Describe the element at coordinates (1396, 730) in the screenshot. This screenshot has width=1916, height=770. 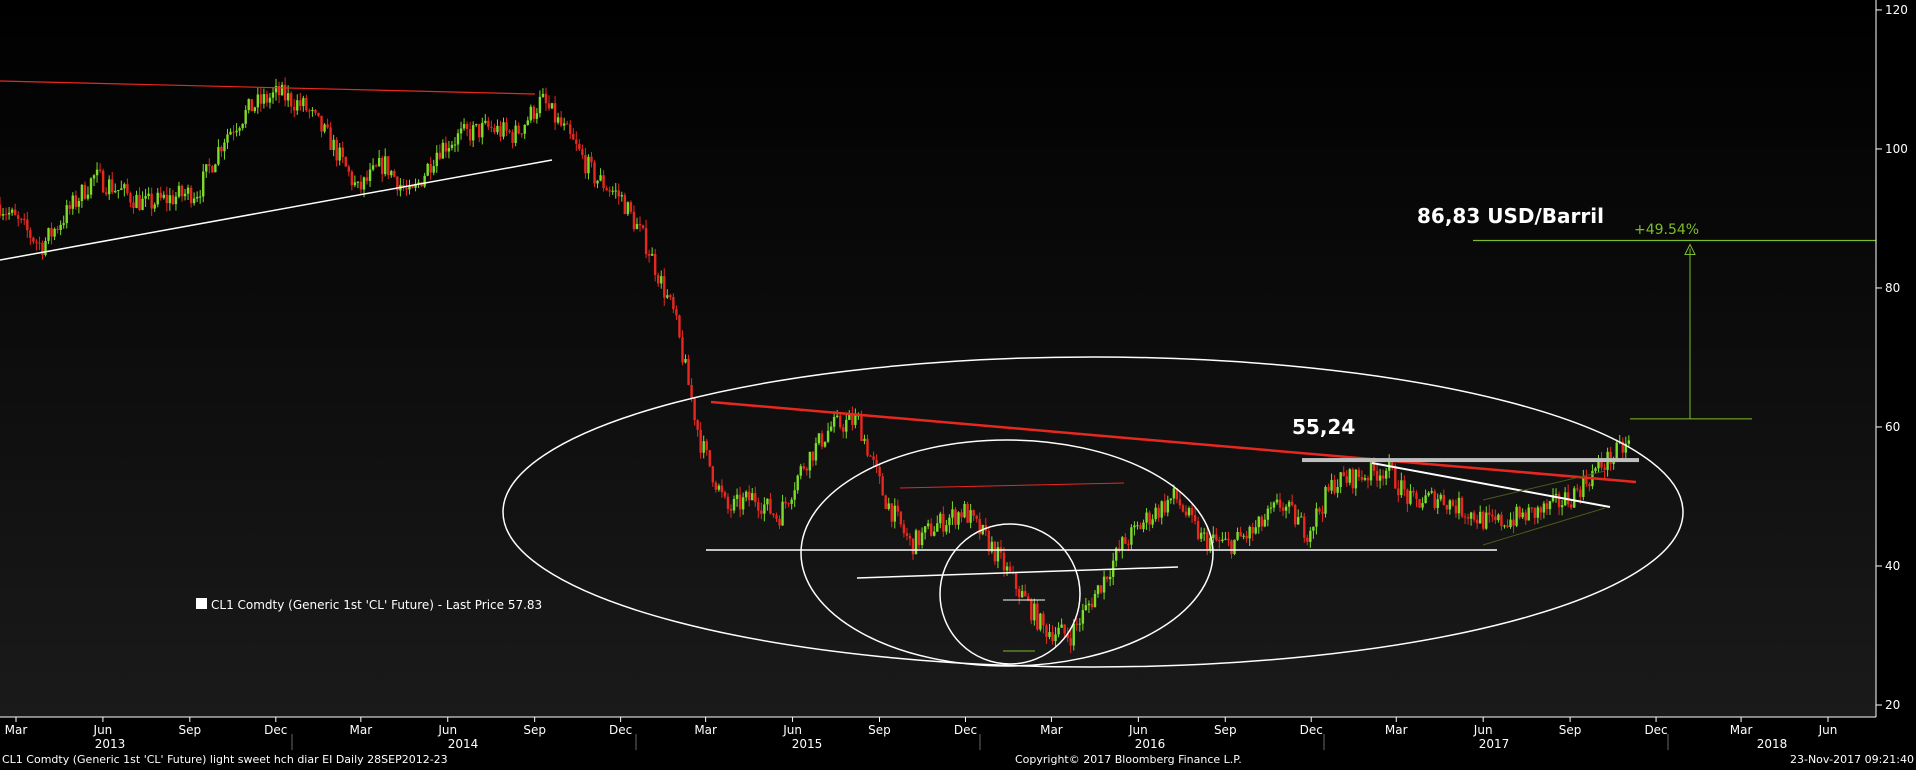
I see `x-tick-label: Mar` at that location.